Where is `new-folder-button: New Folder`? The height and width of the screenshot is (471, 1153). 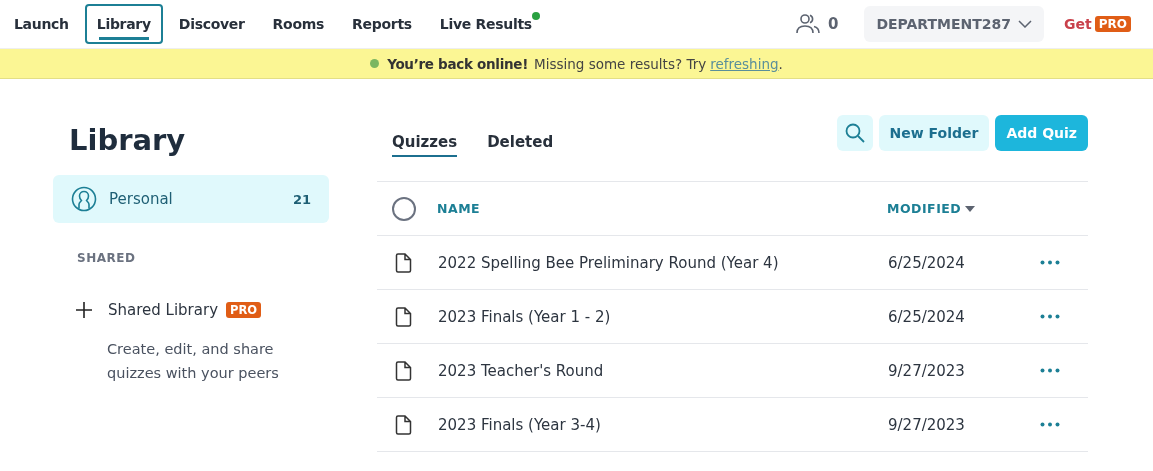 new-folder-button: New Folder is located at coordinates (934, 133).